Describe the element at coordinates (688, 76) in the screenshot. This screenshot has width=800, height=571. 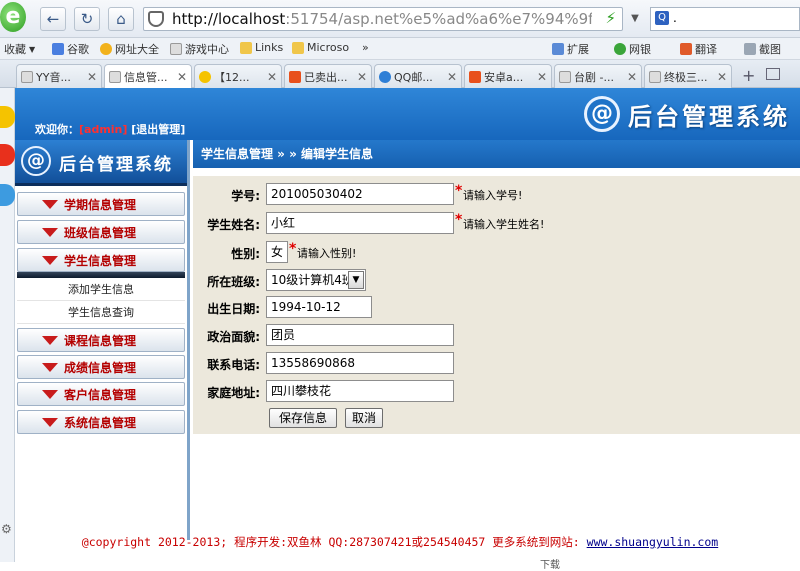
I see `browser-tab: 终极三... ✕` at that location.